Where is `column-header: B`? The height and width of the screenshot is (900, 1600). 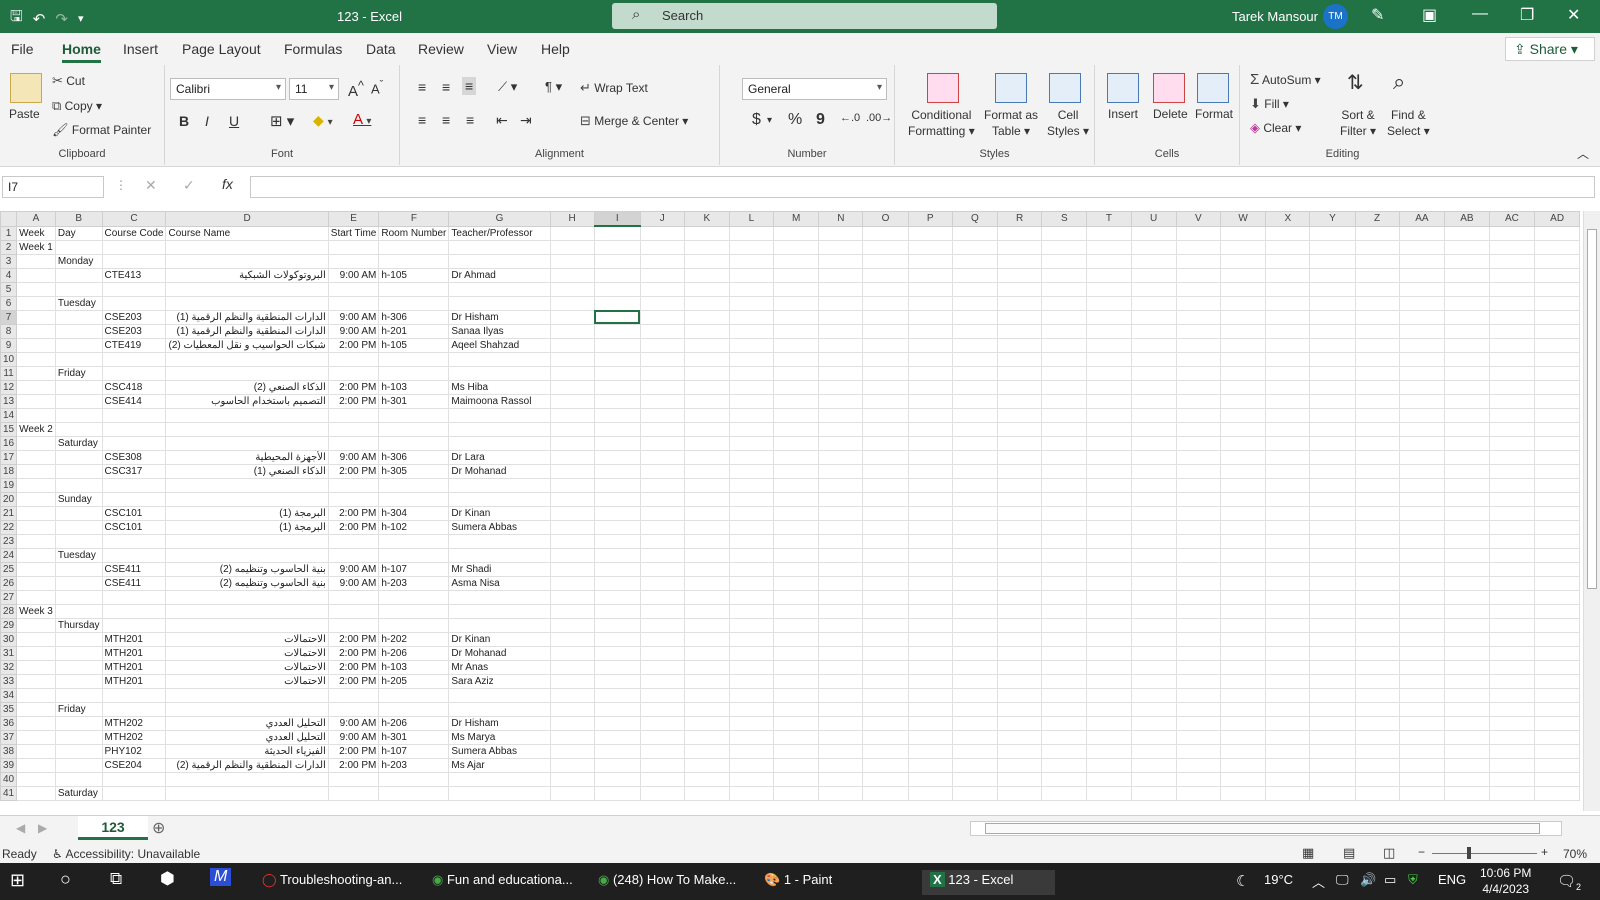
column-header: B is located at coordinates (78, 219).